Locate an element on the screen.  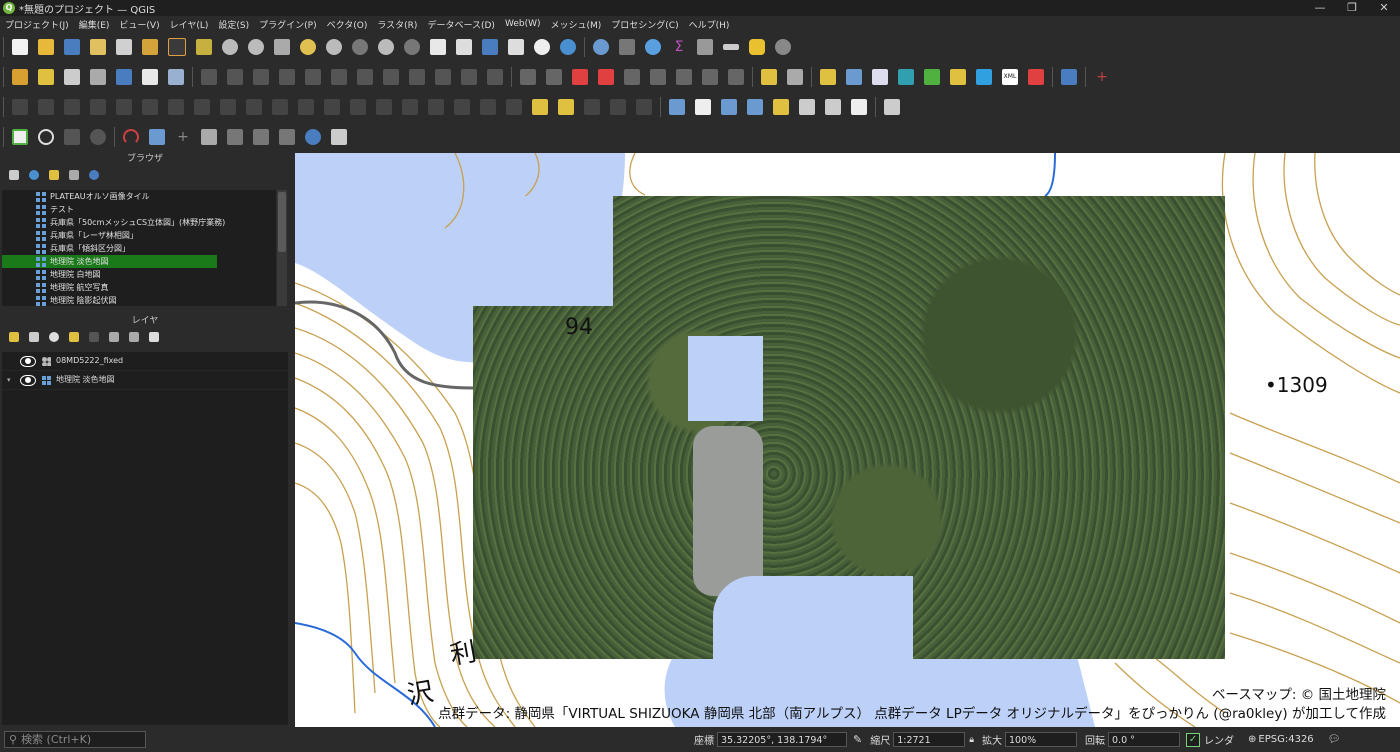
info-icon is located at coordinates (313, 137).